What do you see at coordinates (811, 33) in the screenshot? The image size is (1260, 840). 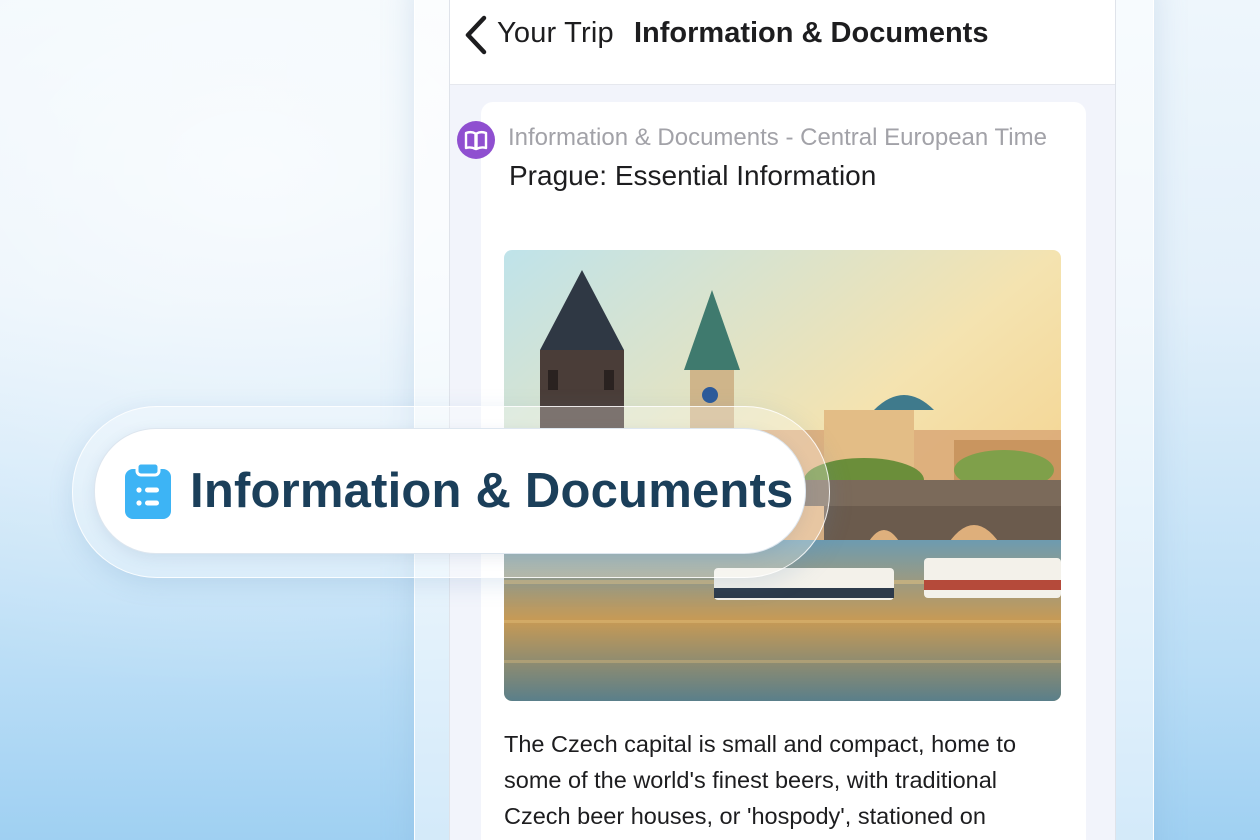 I see `page-title: Information & Documents` at bounding box center [811, 33].